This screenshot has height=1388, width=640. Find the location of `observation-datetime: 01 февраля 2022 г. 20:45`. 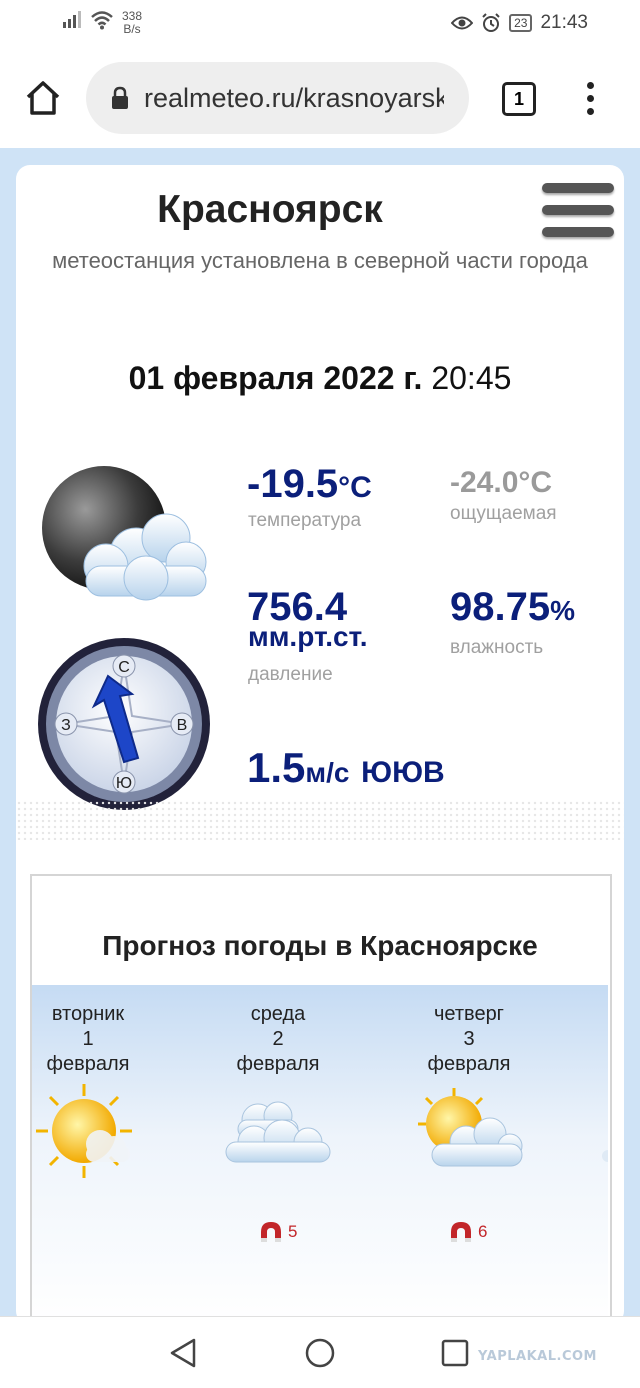

observation-datetime: 01 февраля 2022 г. 20:45 is located at coordinates (320, 378).